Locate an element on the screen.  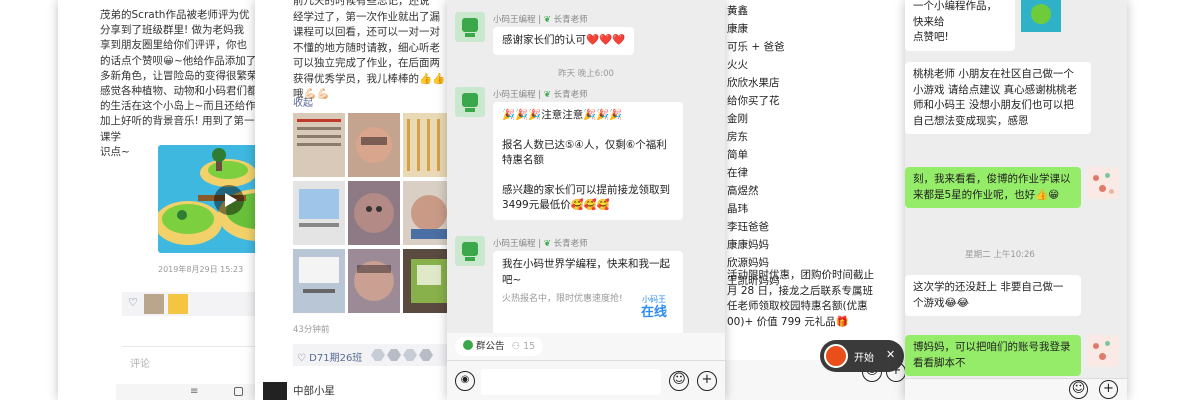
message-line: 一个小编程作品，快来给 is located at coordinates (955, 14).